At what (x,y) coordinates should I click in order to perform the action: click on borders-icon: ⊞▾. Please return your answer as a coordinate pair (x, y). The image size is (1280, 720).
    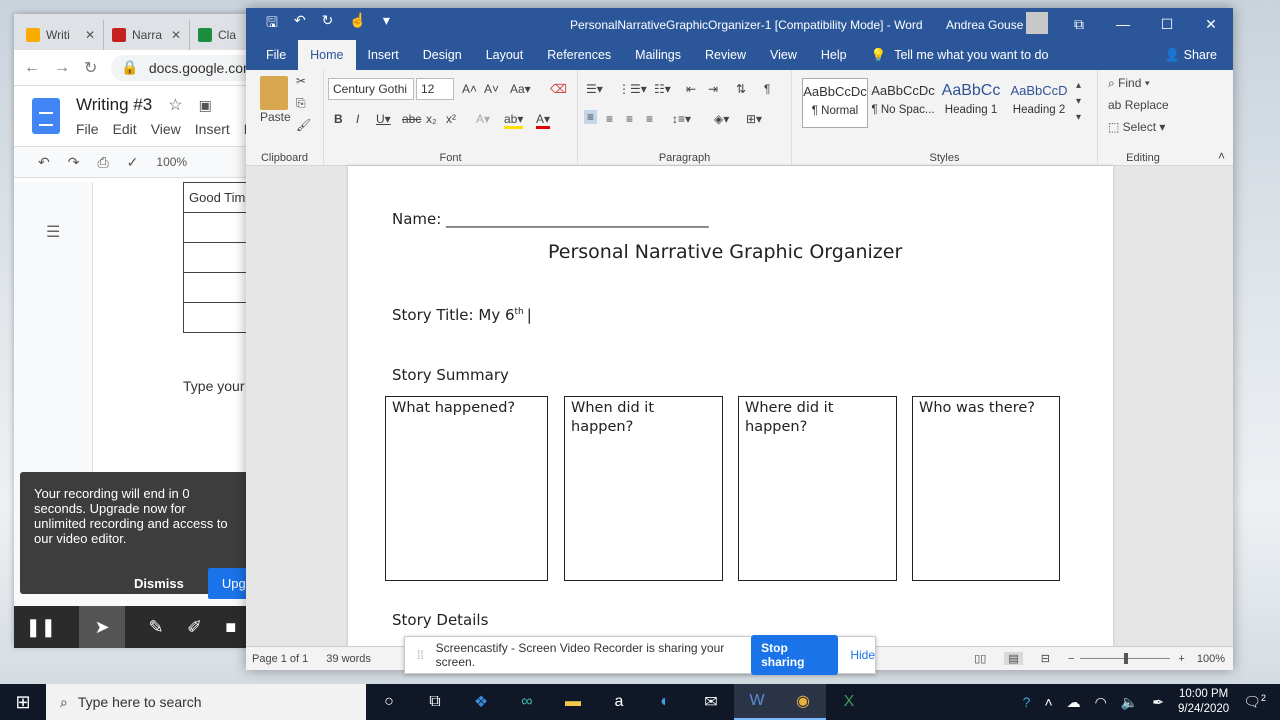
    Looking at the image, I should click on (754, 119).